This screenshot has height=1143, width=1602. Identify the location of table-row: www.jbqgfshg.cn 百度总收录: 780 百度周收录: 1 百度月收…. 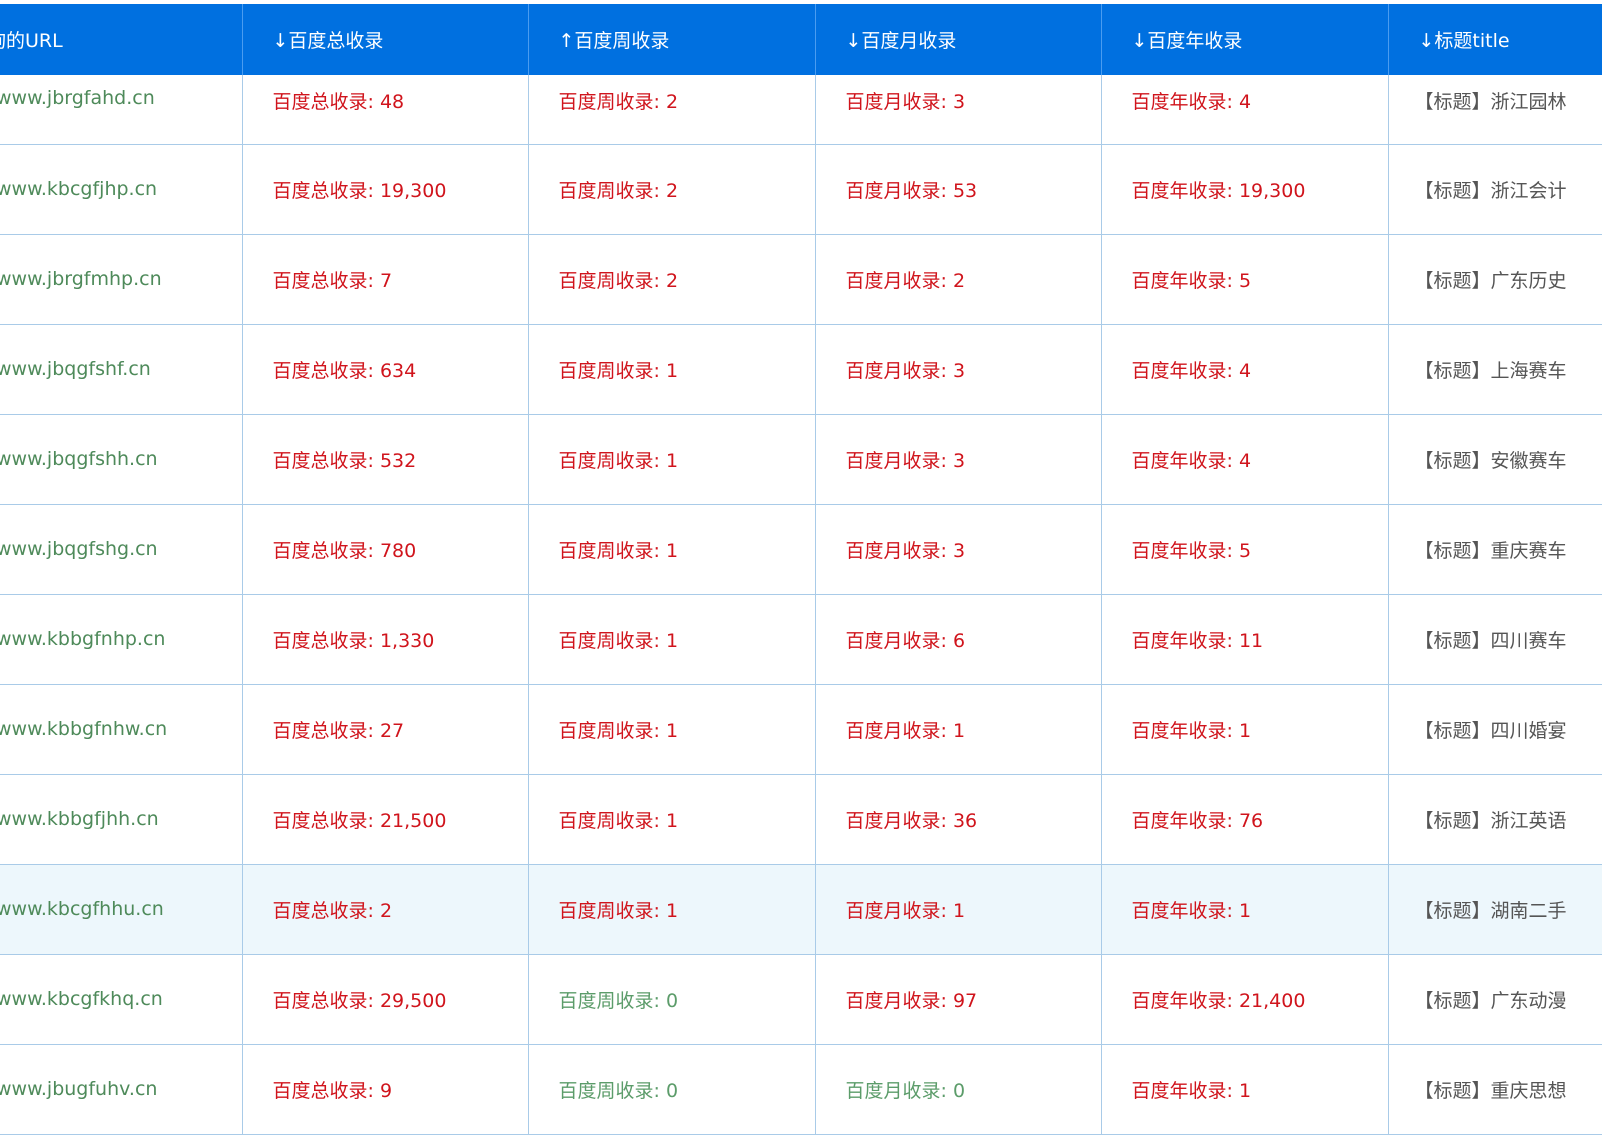
(801, 549).